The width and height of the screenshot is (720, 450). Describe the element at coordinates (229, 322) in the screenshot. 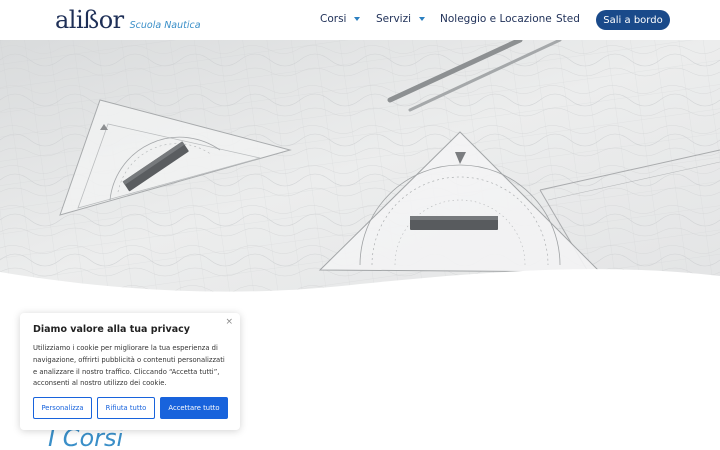

I see `close-icon: ×` at that location.